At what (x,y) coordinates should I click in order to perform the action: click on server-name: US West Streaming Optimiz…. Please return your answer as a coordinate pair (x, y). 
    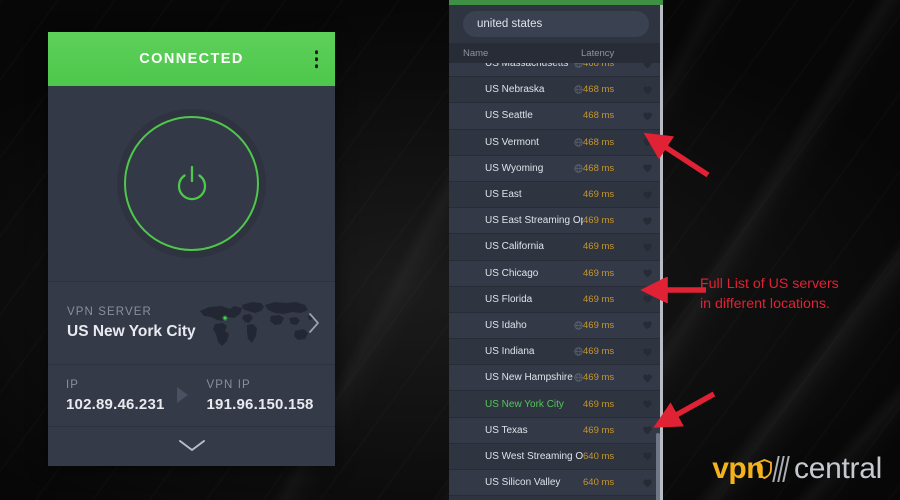
    Looking at the image, I should click on (534, 456).